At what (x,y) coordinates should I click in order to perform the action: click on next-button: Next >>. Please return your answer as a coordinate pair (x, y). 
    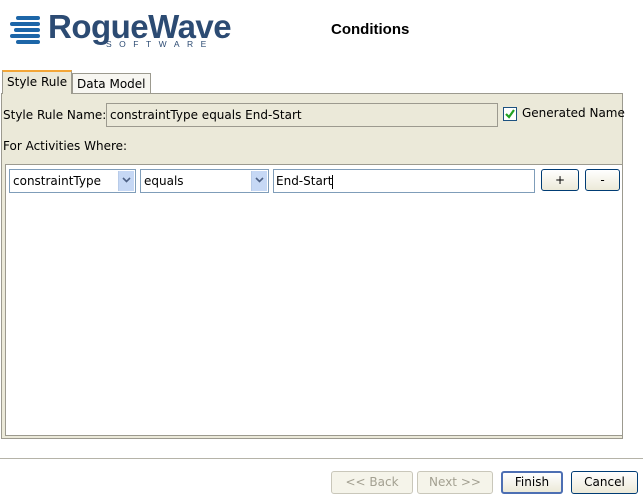
    Looking at the image, I should click on (455, 482).